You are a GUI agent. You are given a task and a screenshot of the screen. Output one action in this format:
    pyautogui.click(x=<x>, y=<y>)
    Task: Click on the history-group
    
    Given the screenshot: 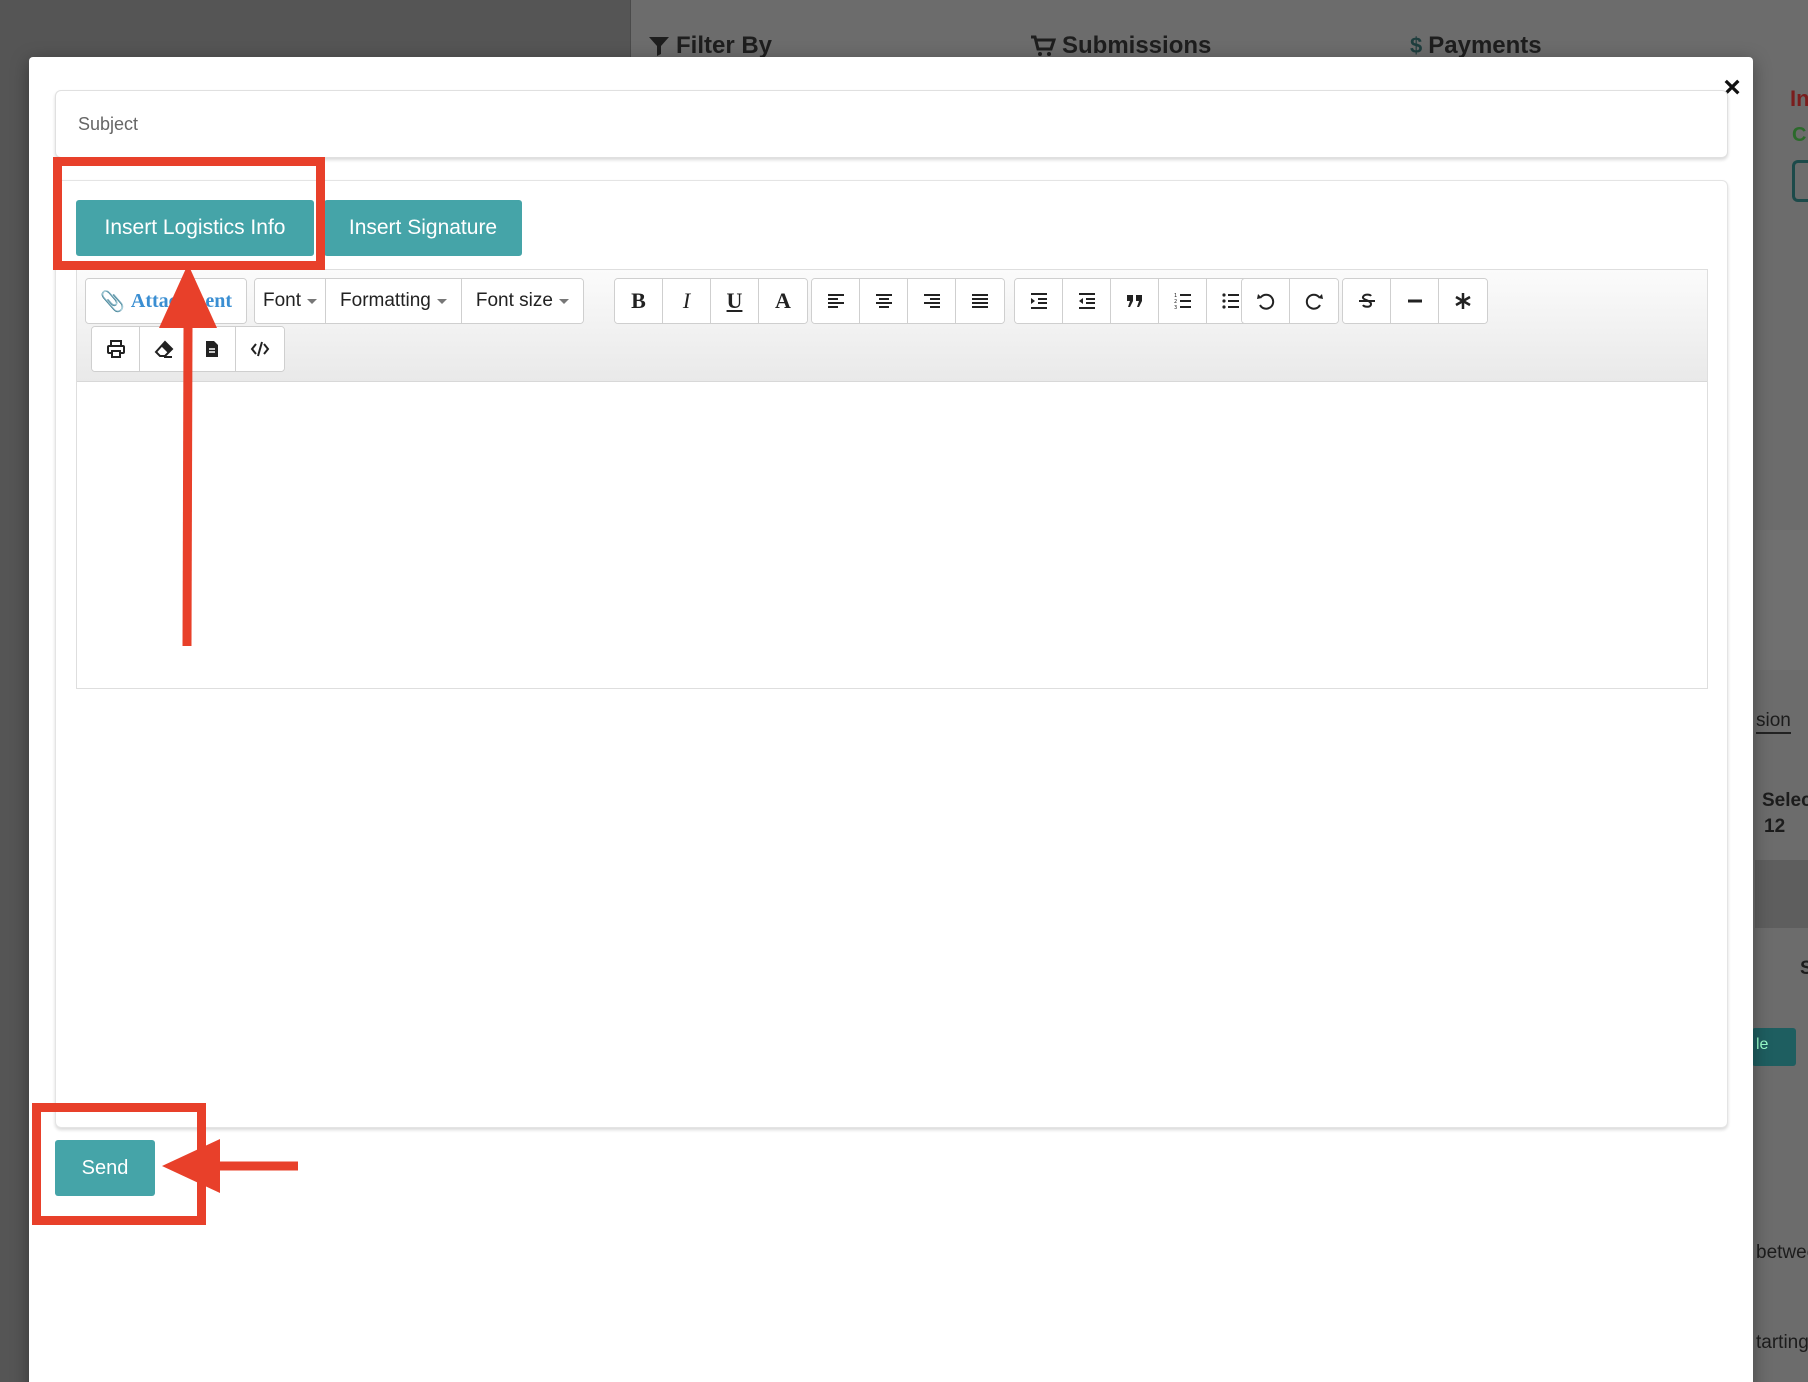 What is the action you would take?
    pyautogui.click(x=1290, y=301)
    